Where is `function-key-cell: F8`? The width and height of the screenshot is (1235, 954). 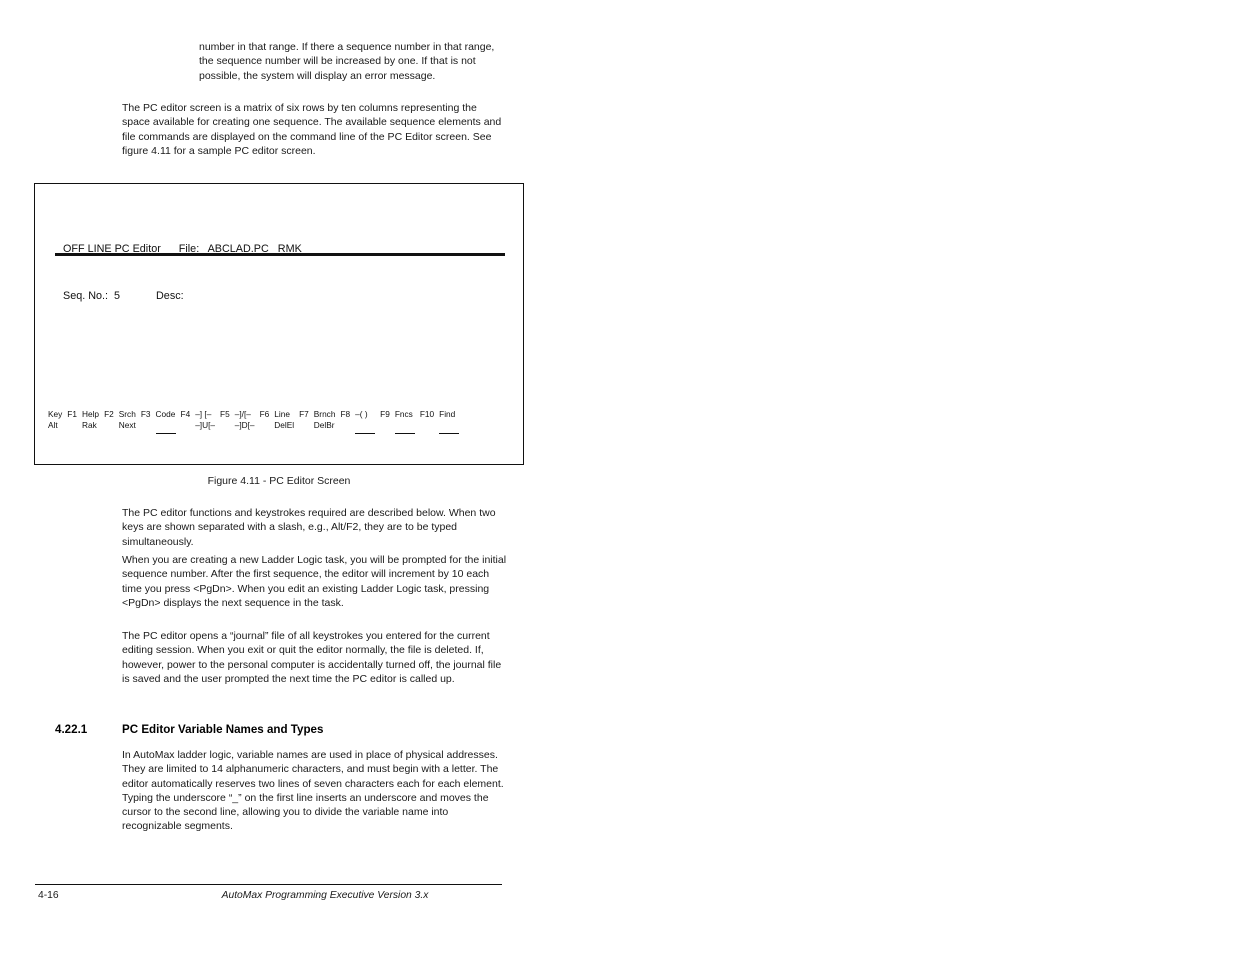
function-key-cell: F8 is located at coordinates (345, 419).